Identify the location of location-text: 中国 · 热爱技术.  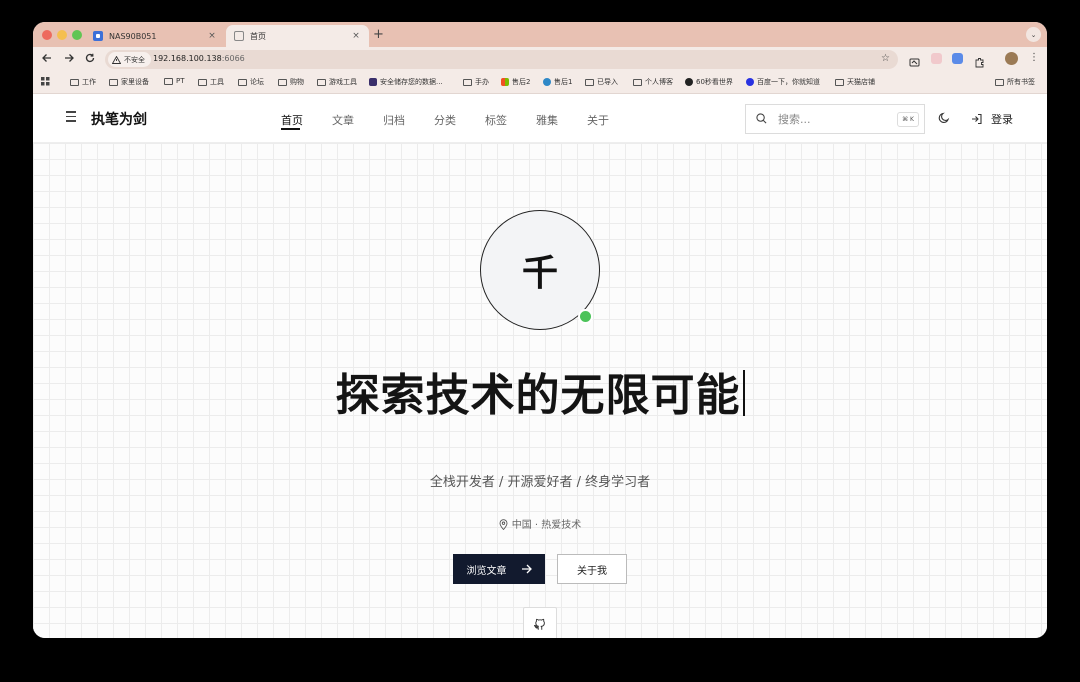
(546, 525).